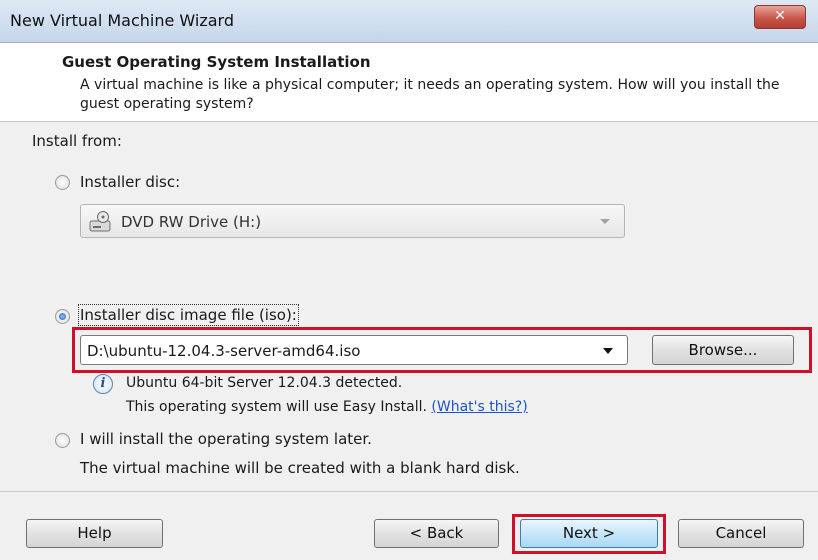 The image size is (818, 560). I want to click on next-button: Next >, so click(589, 533).